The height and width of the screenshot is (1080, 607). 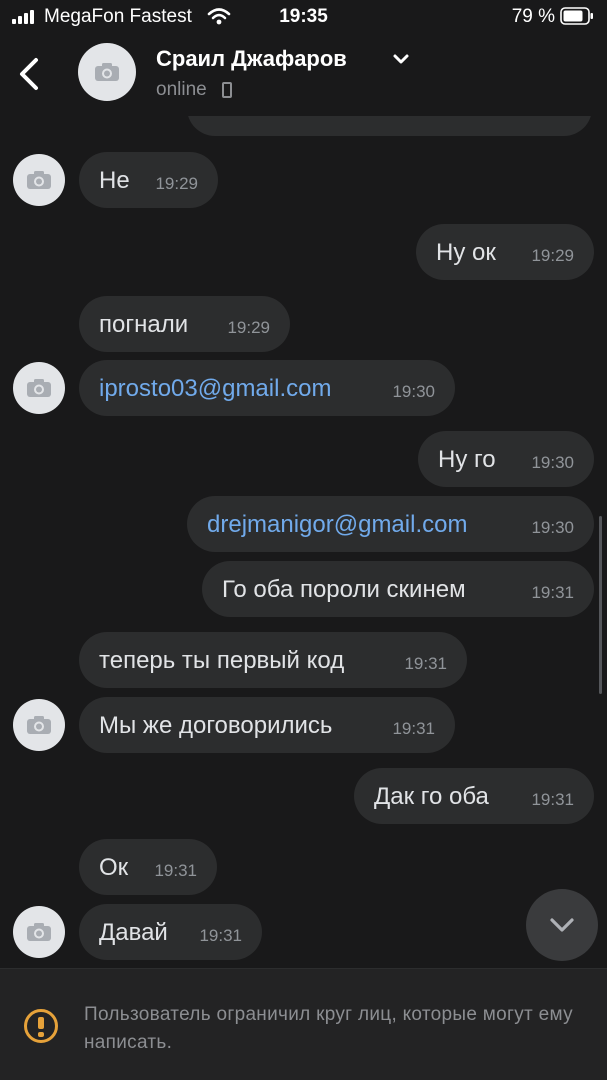 I want to click on message-outgoing: Дак го оба 19:31, so click(x=474, y=796).